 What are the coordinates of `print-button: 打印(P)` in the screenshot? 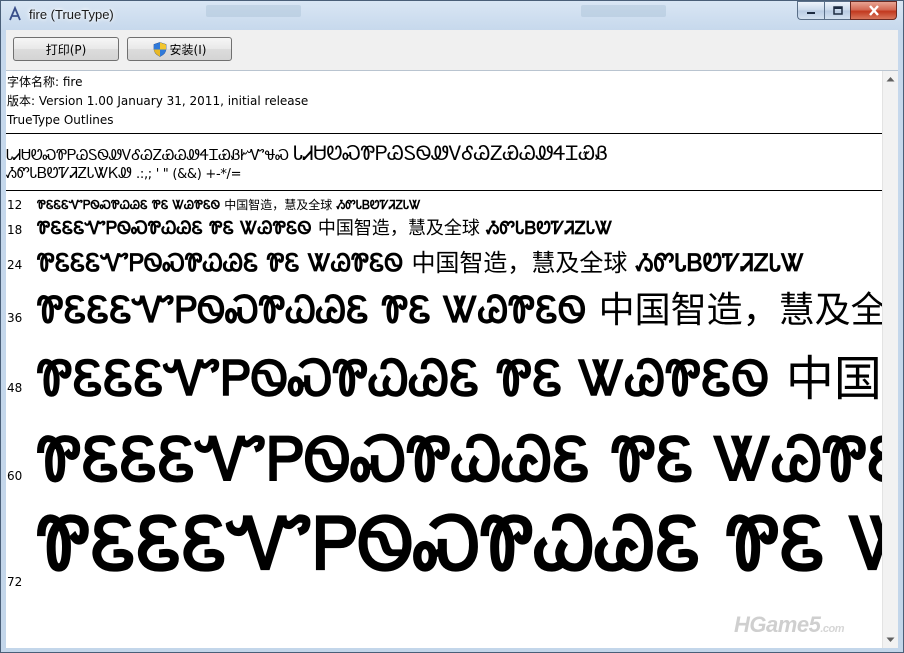 It's located at (66, 49).